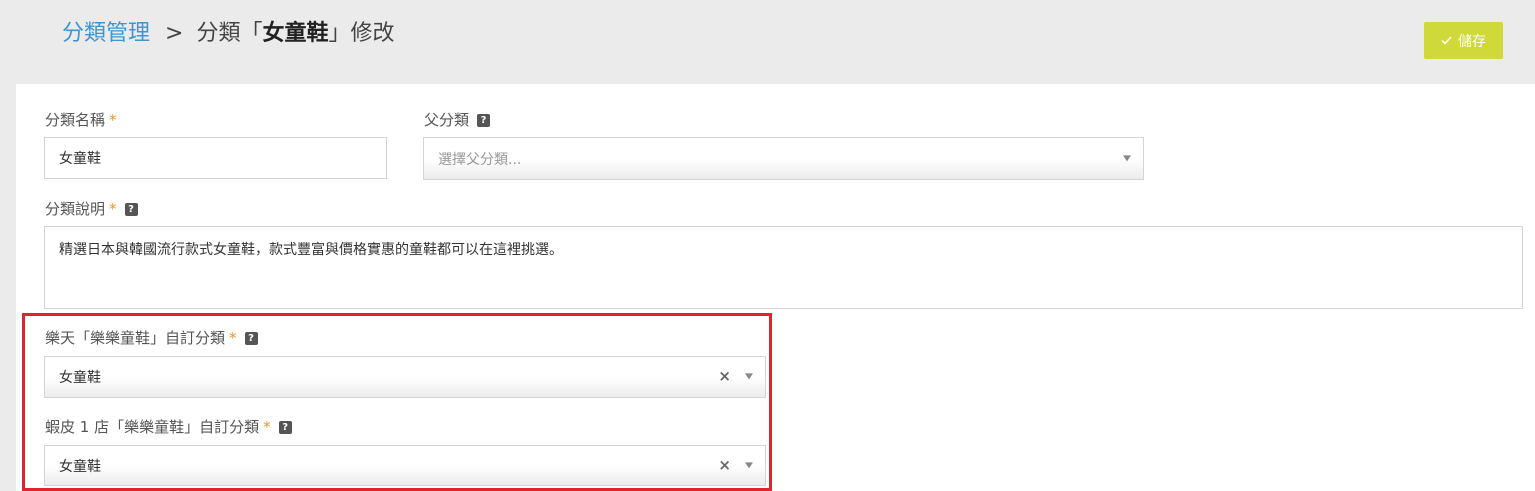  Describe the element at coordinates (80, 378) in the screenshot. I see `rakuten-category-selected-value: 女童鞋` at that location.